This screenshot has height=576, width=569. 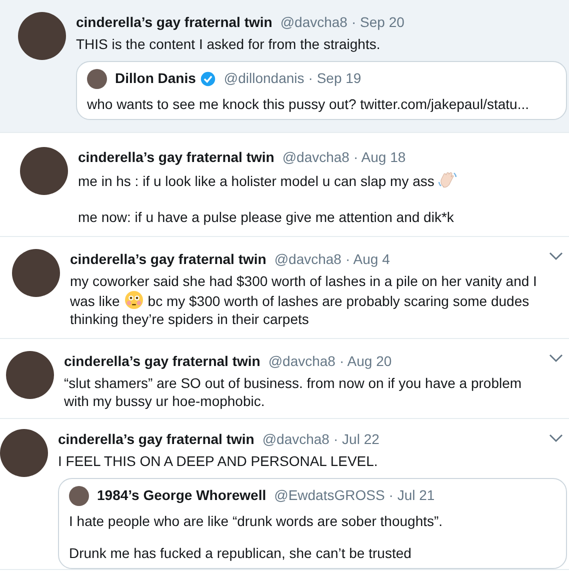 What do you see at coordinates (240, 553) in the screenshot?
I see `quoted-text: Drunk me has fucked a republican, she can’t be trusted` at bounding box center [240, 553].